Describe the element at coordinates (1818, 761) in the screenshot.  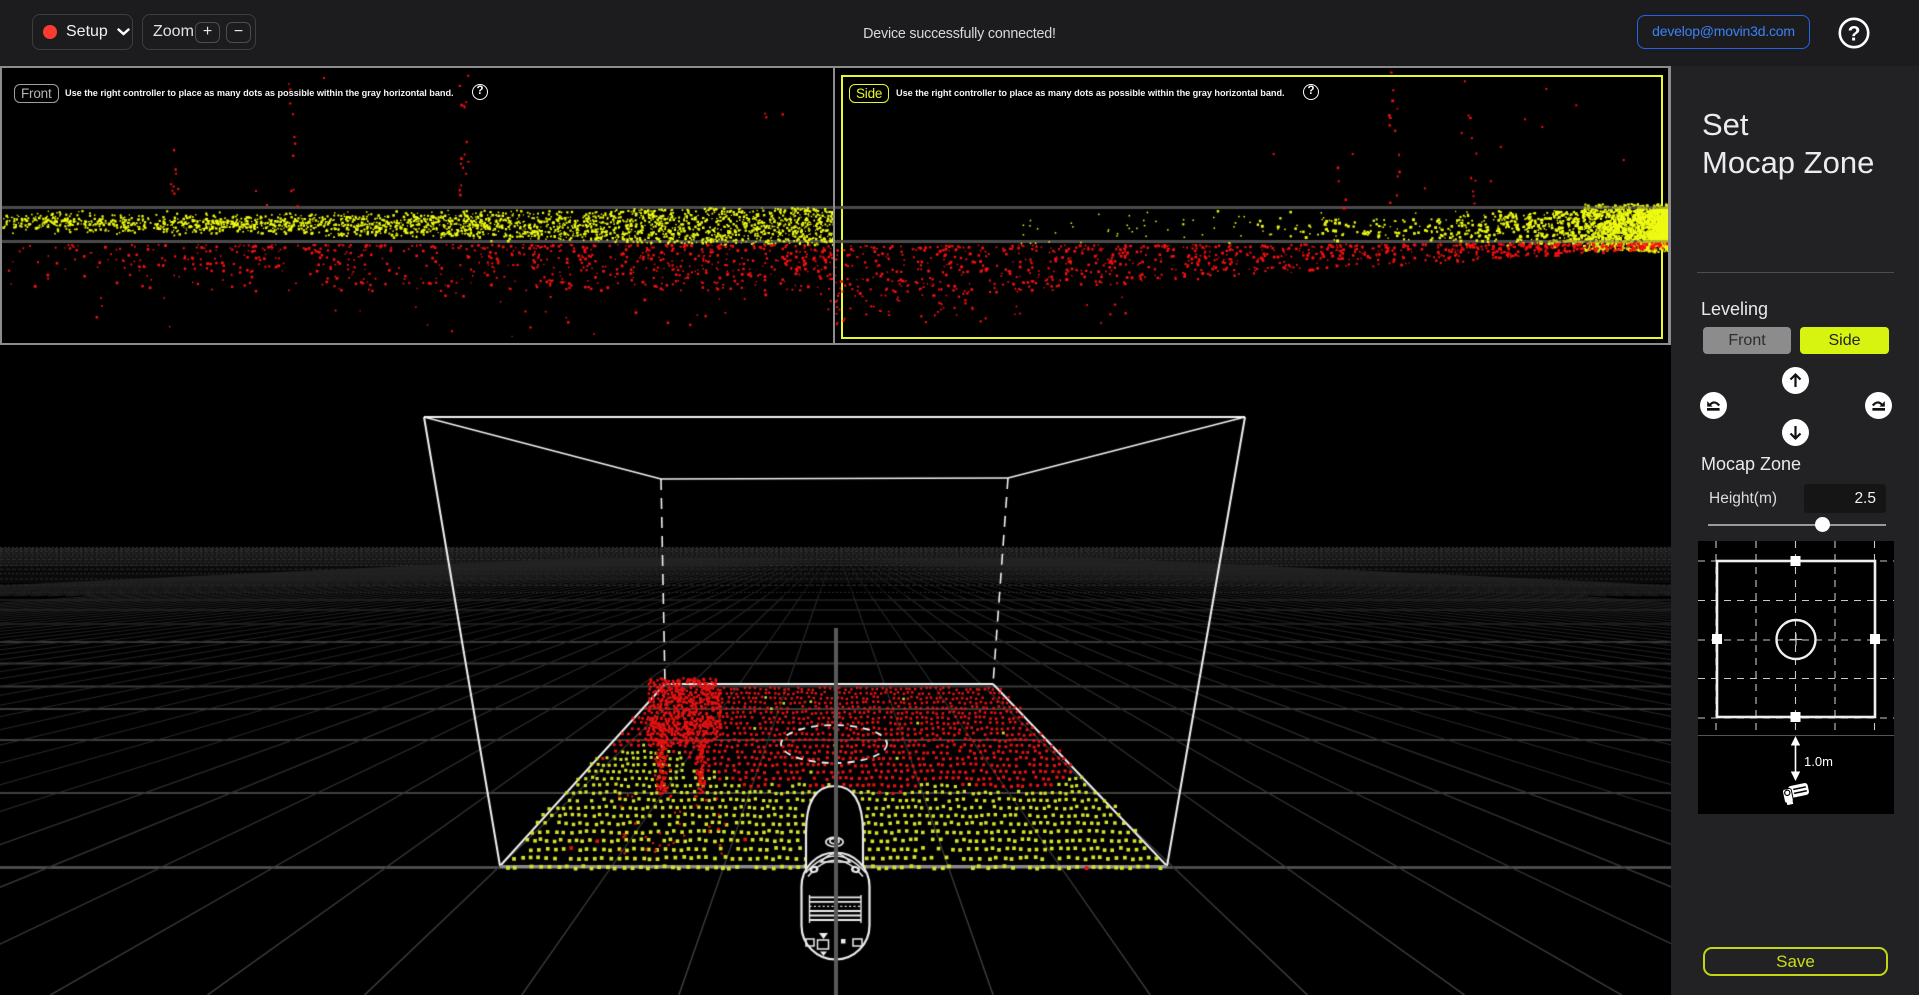
I see `svg-text: 1.0m` at that location.